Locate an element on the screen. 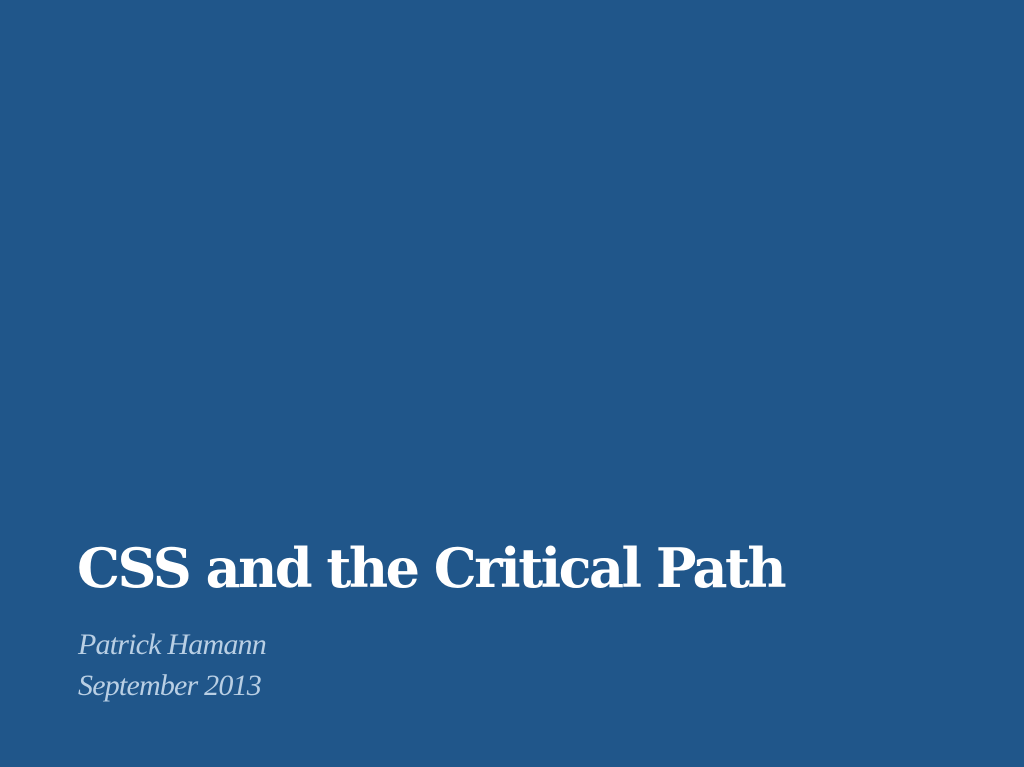 Image resolution: width=1024 pixels, height=767 pixels. slide-meta: Patrick Hamann September 2013 is located at coordinates (172, 665).